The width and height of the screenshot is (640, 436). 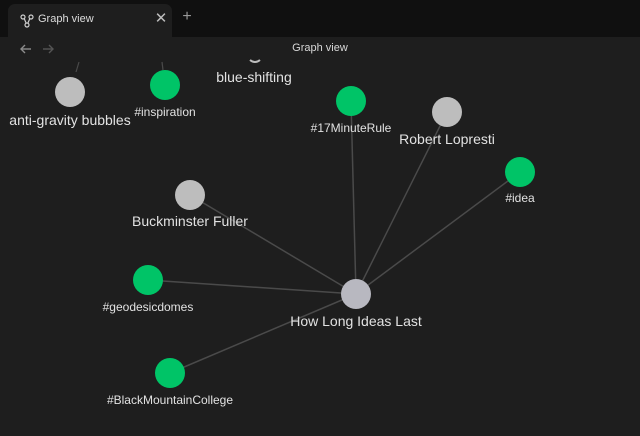 I want to click on graph-node-lopresti: Robert Lopresti, so click(x=447, y=122).